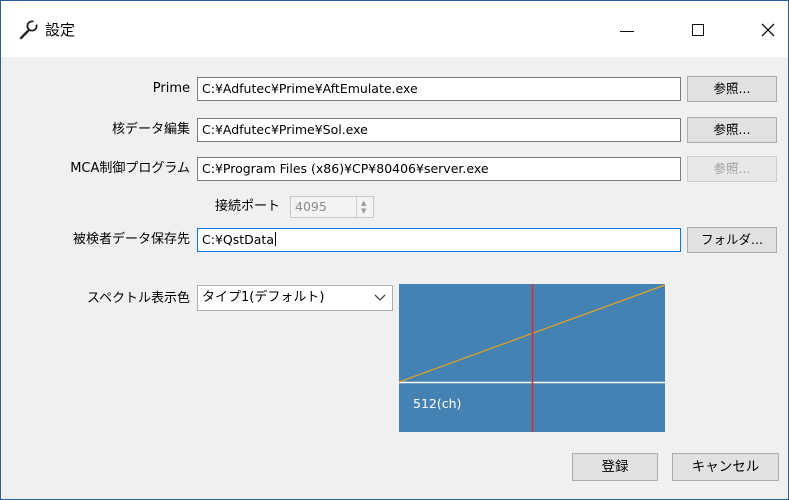 The height and width of the screenshot is (500, 789). I want to click on prime-label: Prime, so click(171, 88).